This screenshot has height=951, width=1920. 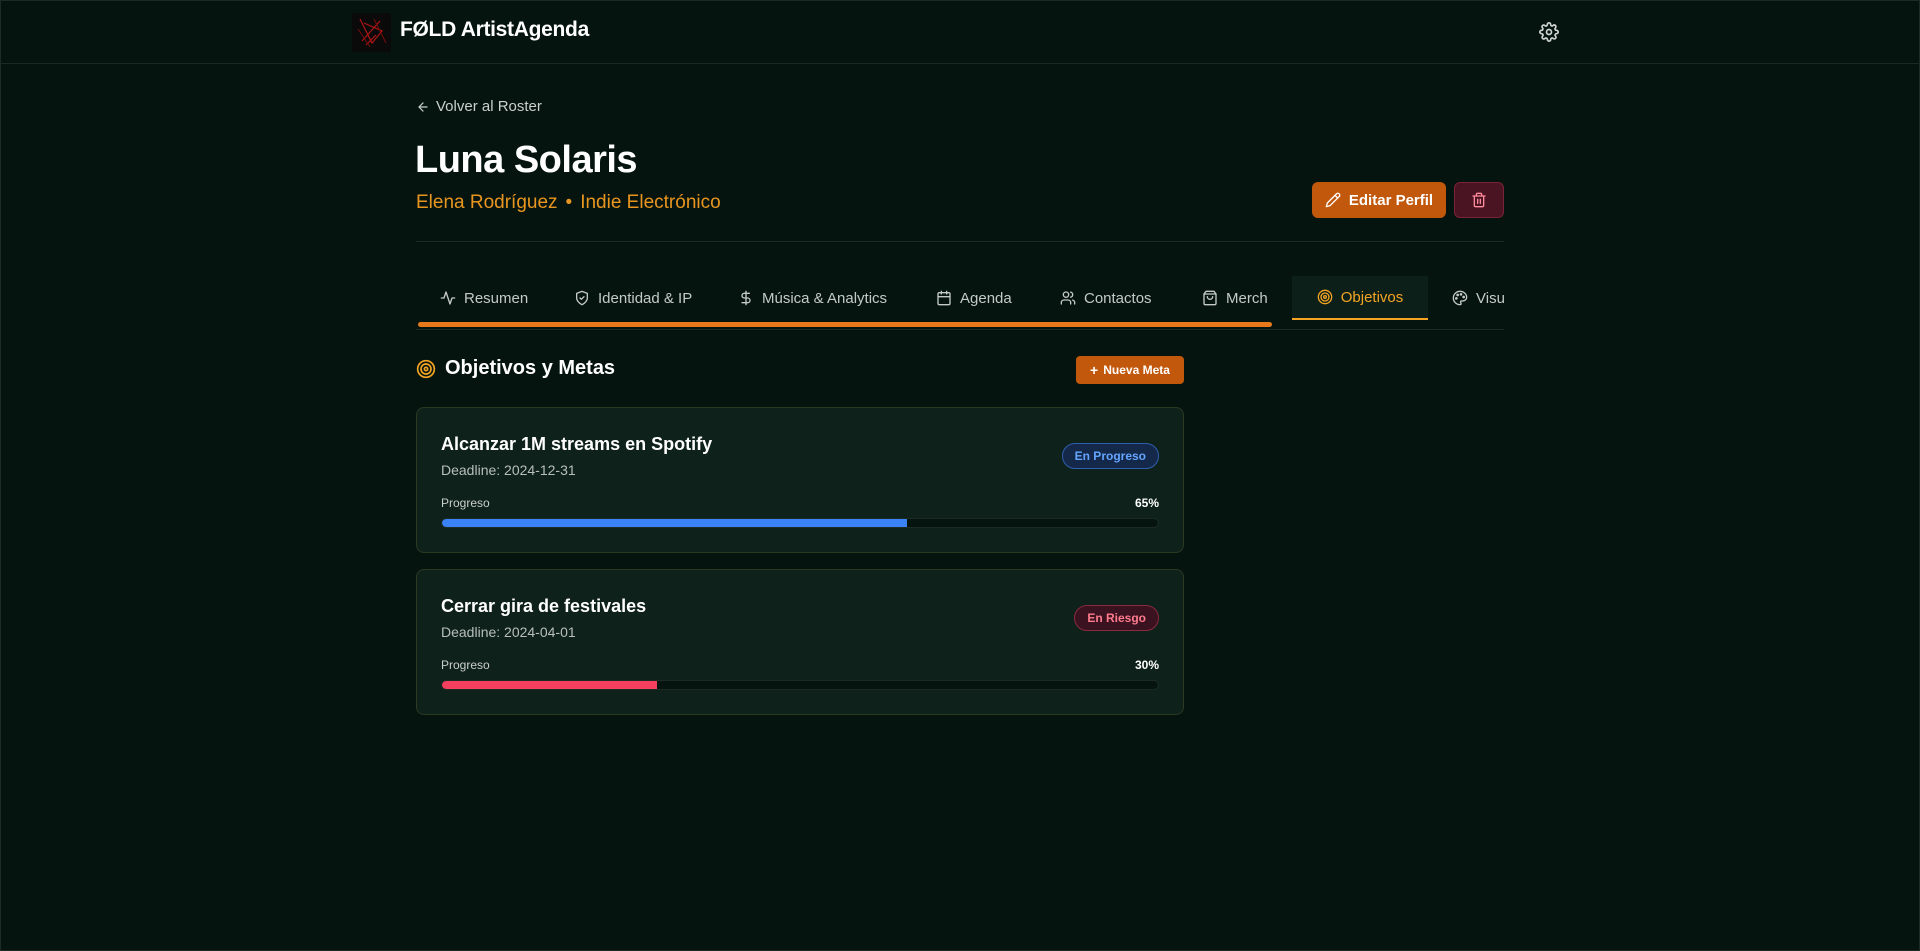 I want to click on tab-label: Contactos, so click(x=1118, y=298).